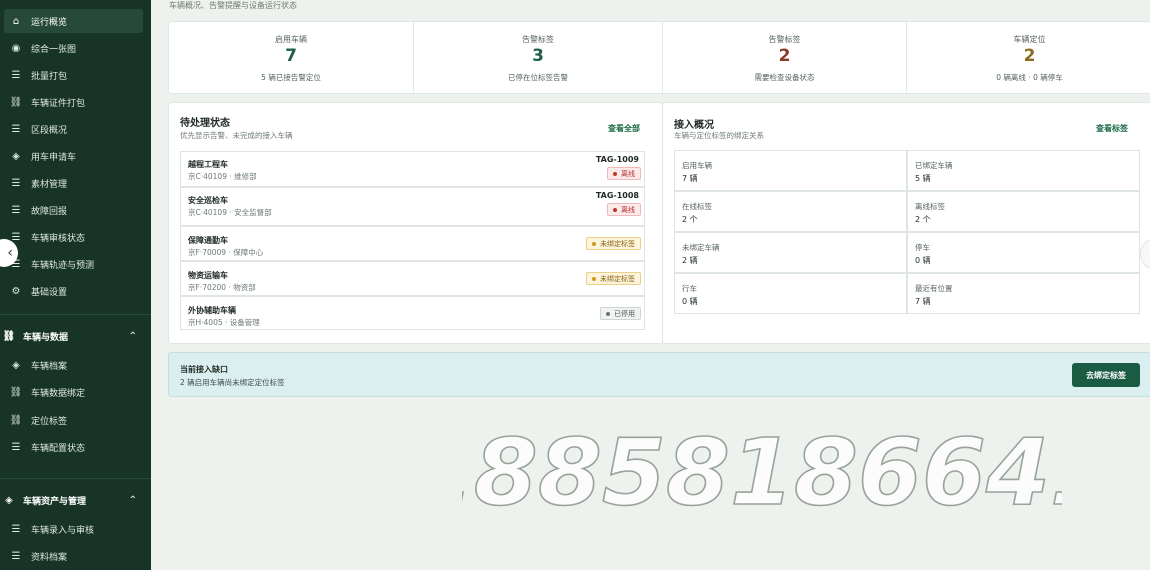  I want to click on sidebar-item: ⌂ 运行概览, so click(73, 21).